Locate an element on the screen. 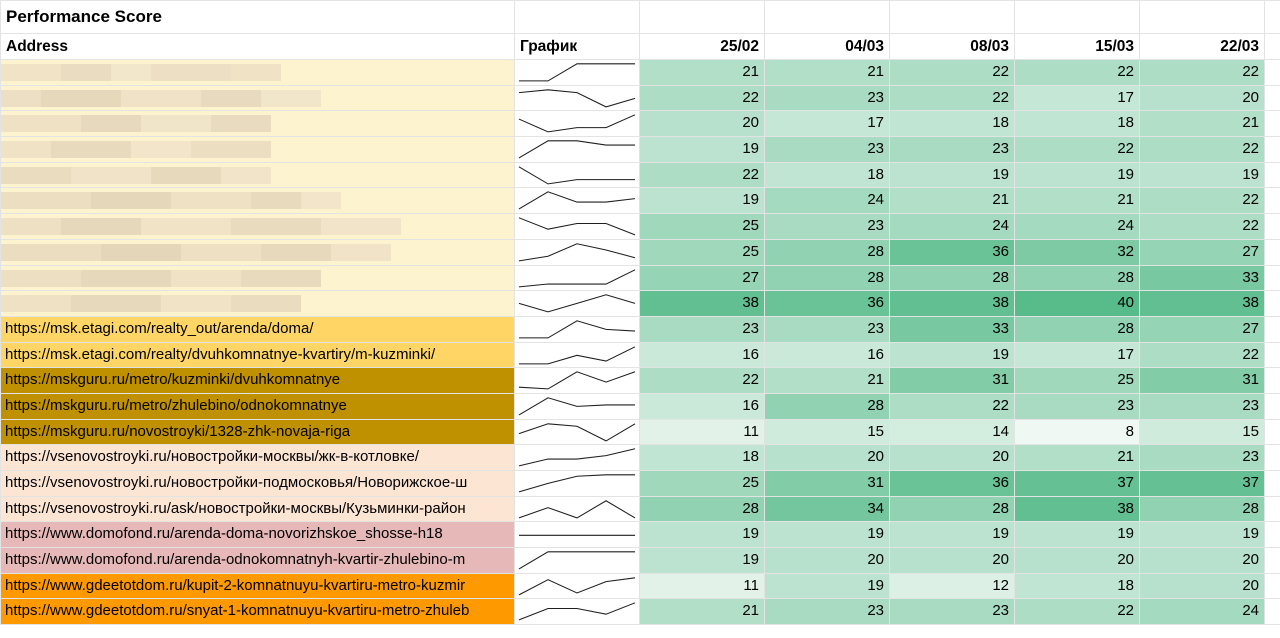 The image size is (1280, 638). score-cell: 17 is located at coordinates (827, 124).